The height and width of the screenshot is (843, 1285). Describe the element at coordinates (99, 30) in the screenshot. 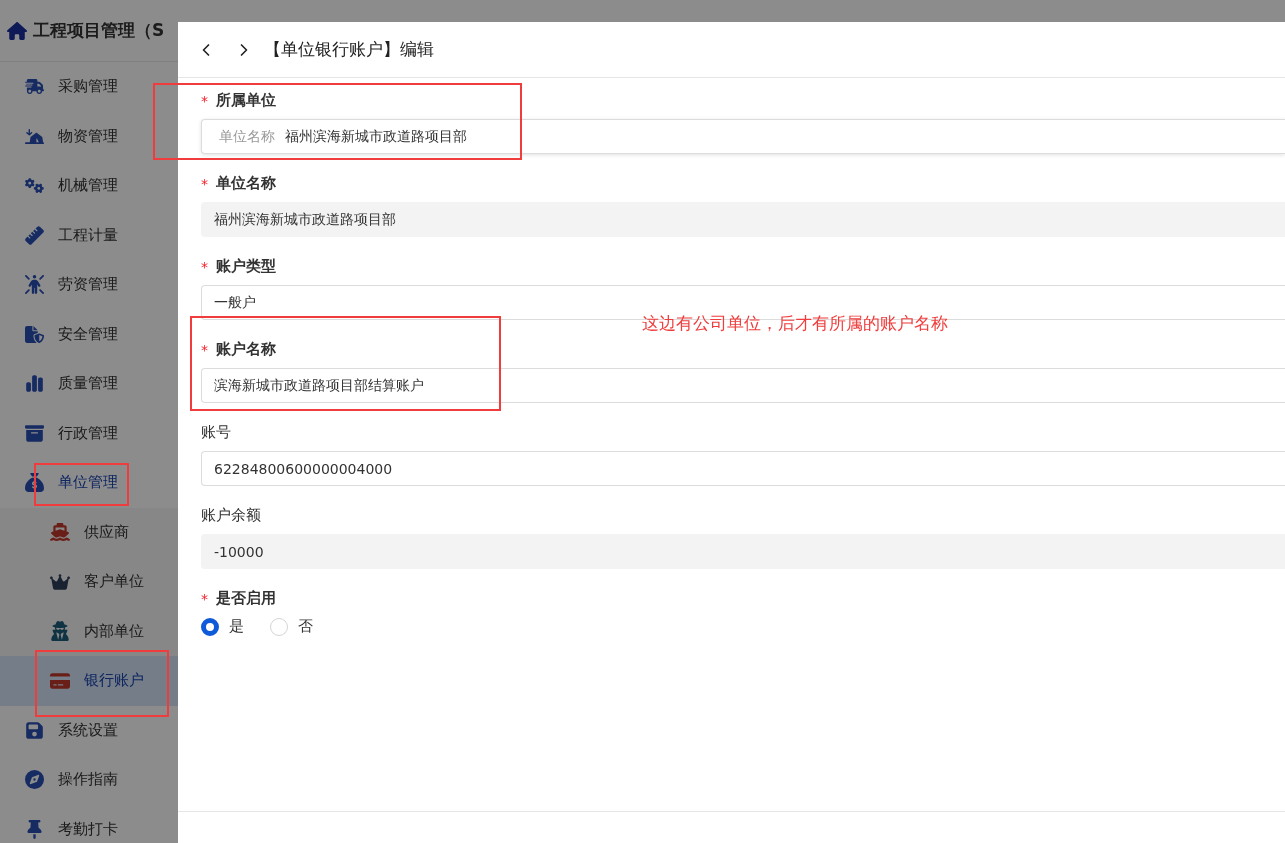

I see `app-title: 工程项目管理（S` at that location.